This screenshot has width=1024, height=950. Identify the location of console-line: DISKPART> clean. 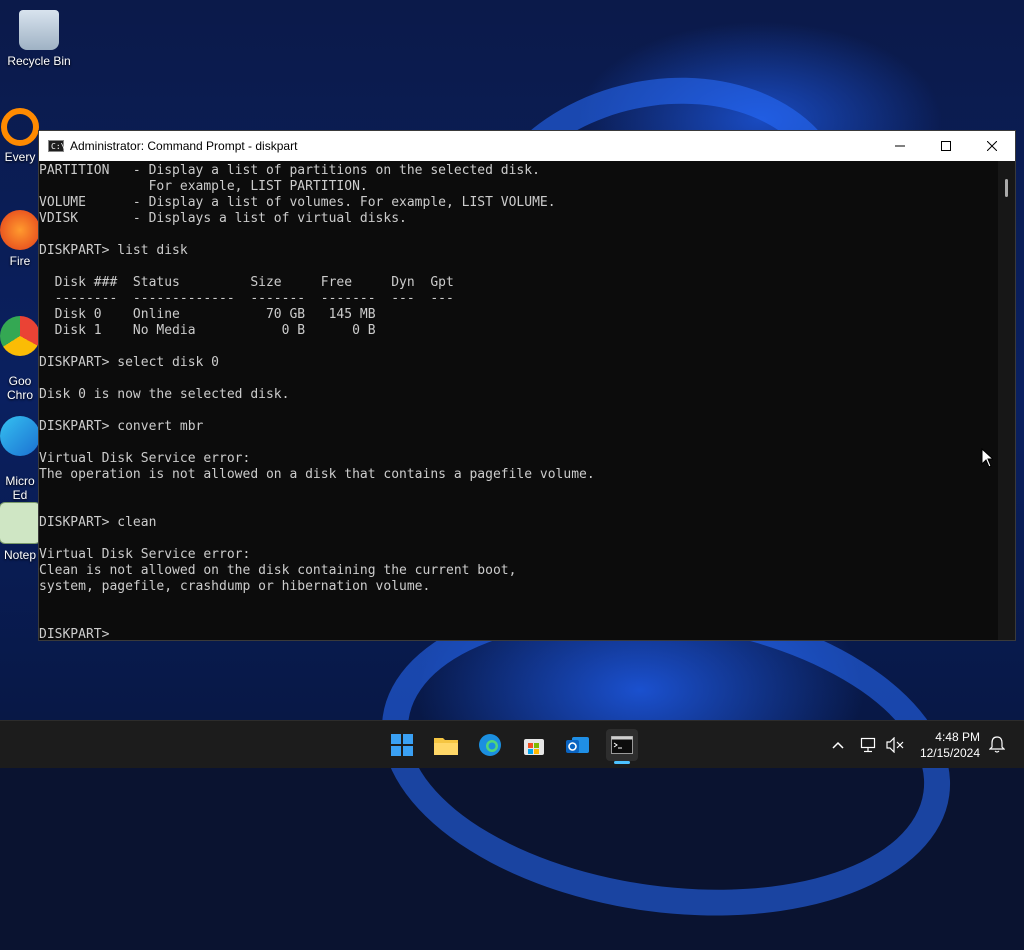
(98, 522).